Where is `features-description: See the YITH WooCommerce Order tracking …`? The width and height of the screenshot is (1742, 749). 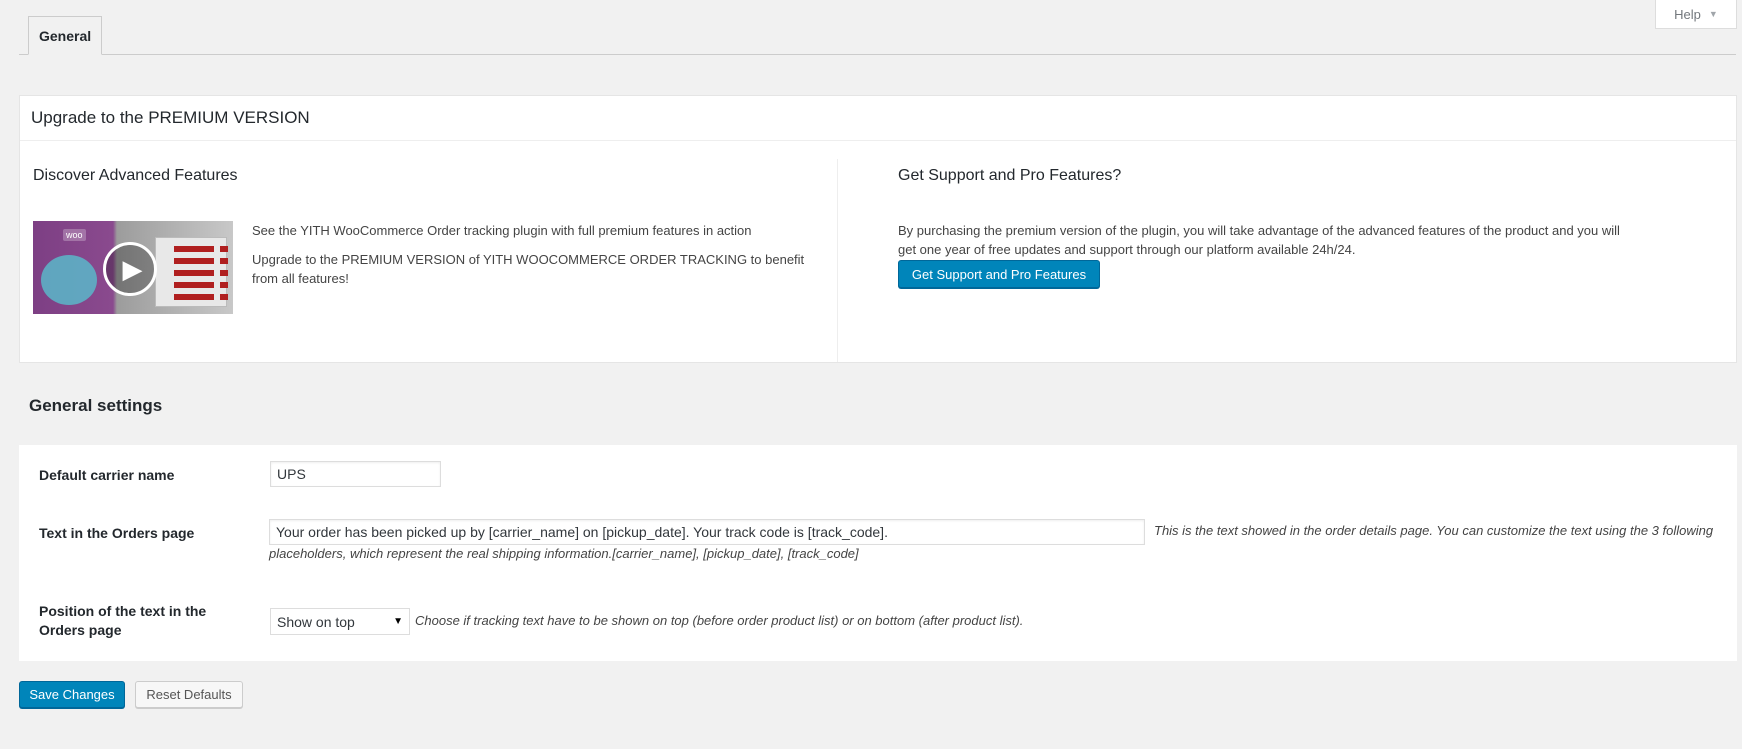
features-description: See the YITH WooCommerce Order tracking … is located at coordinates (532, 259).